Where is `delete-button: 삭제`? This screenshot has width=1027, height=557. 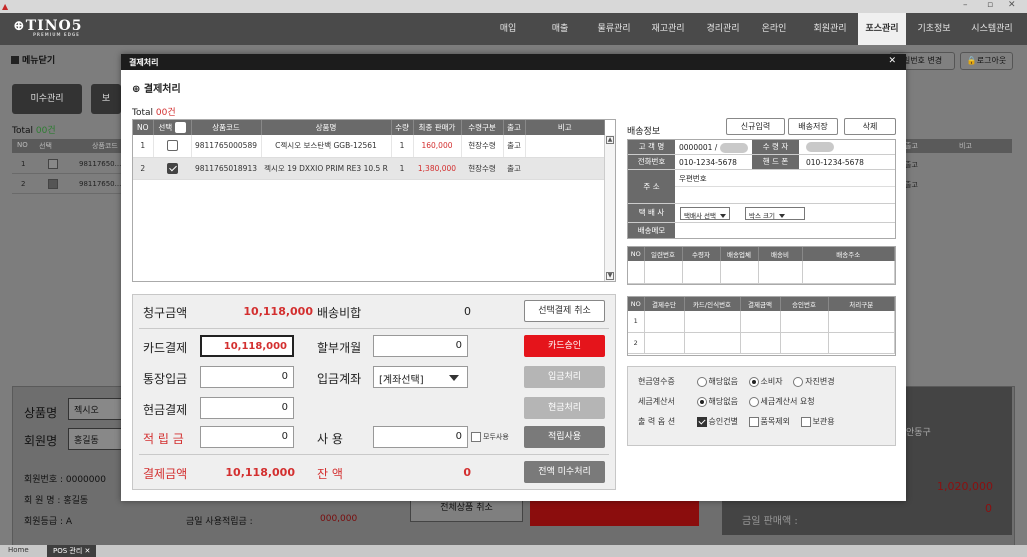 delete-button: 삭제 is located at coordinates (870, 126).